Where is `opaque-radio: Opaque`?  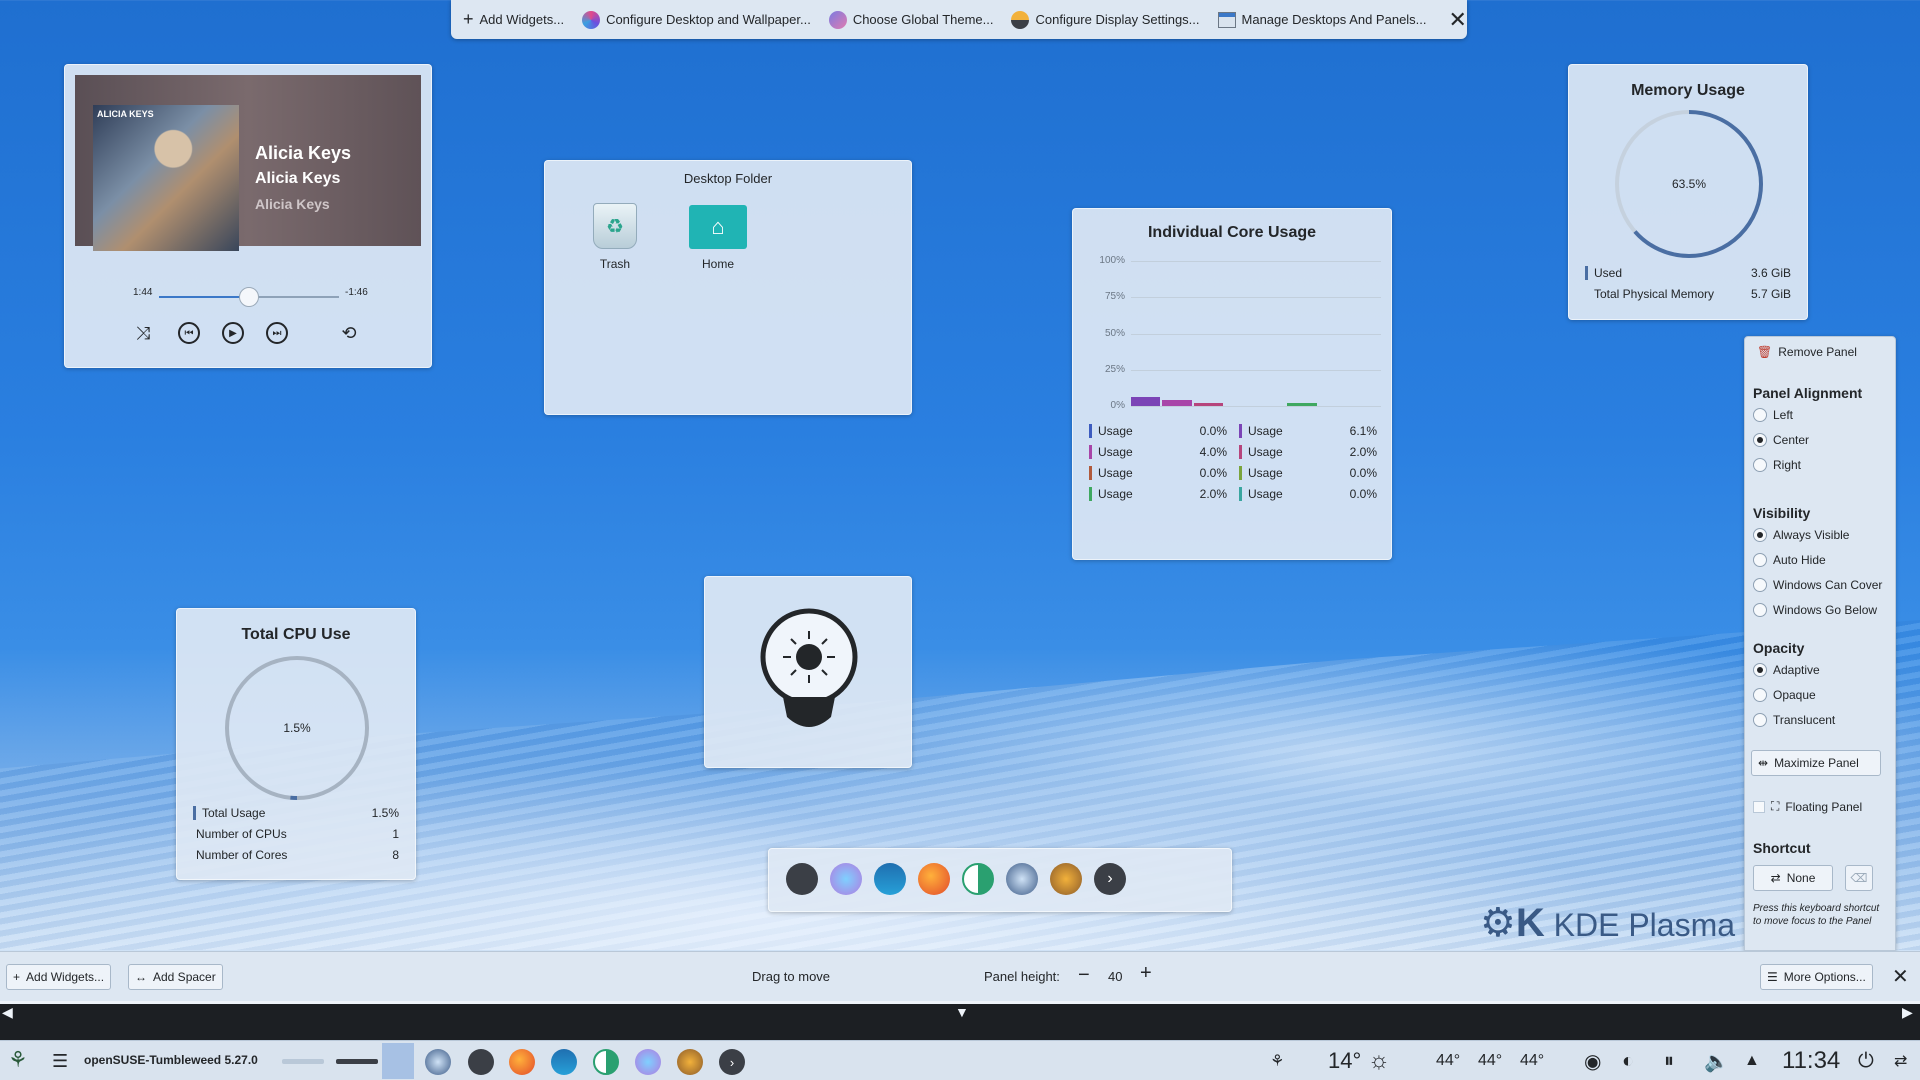 opaque-radio: Opaque is located at coordinates (1784, 695).